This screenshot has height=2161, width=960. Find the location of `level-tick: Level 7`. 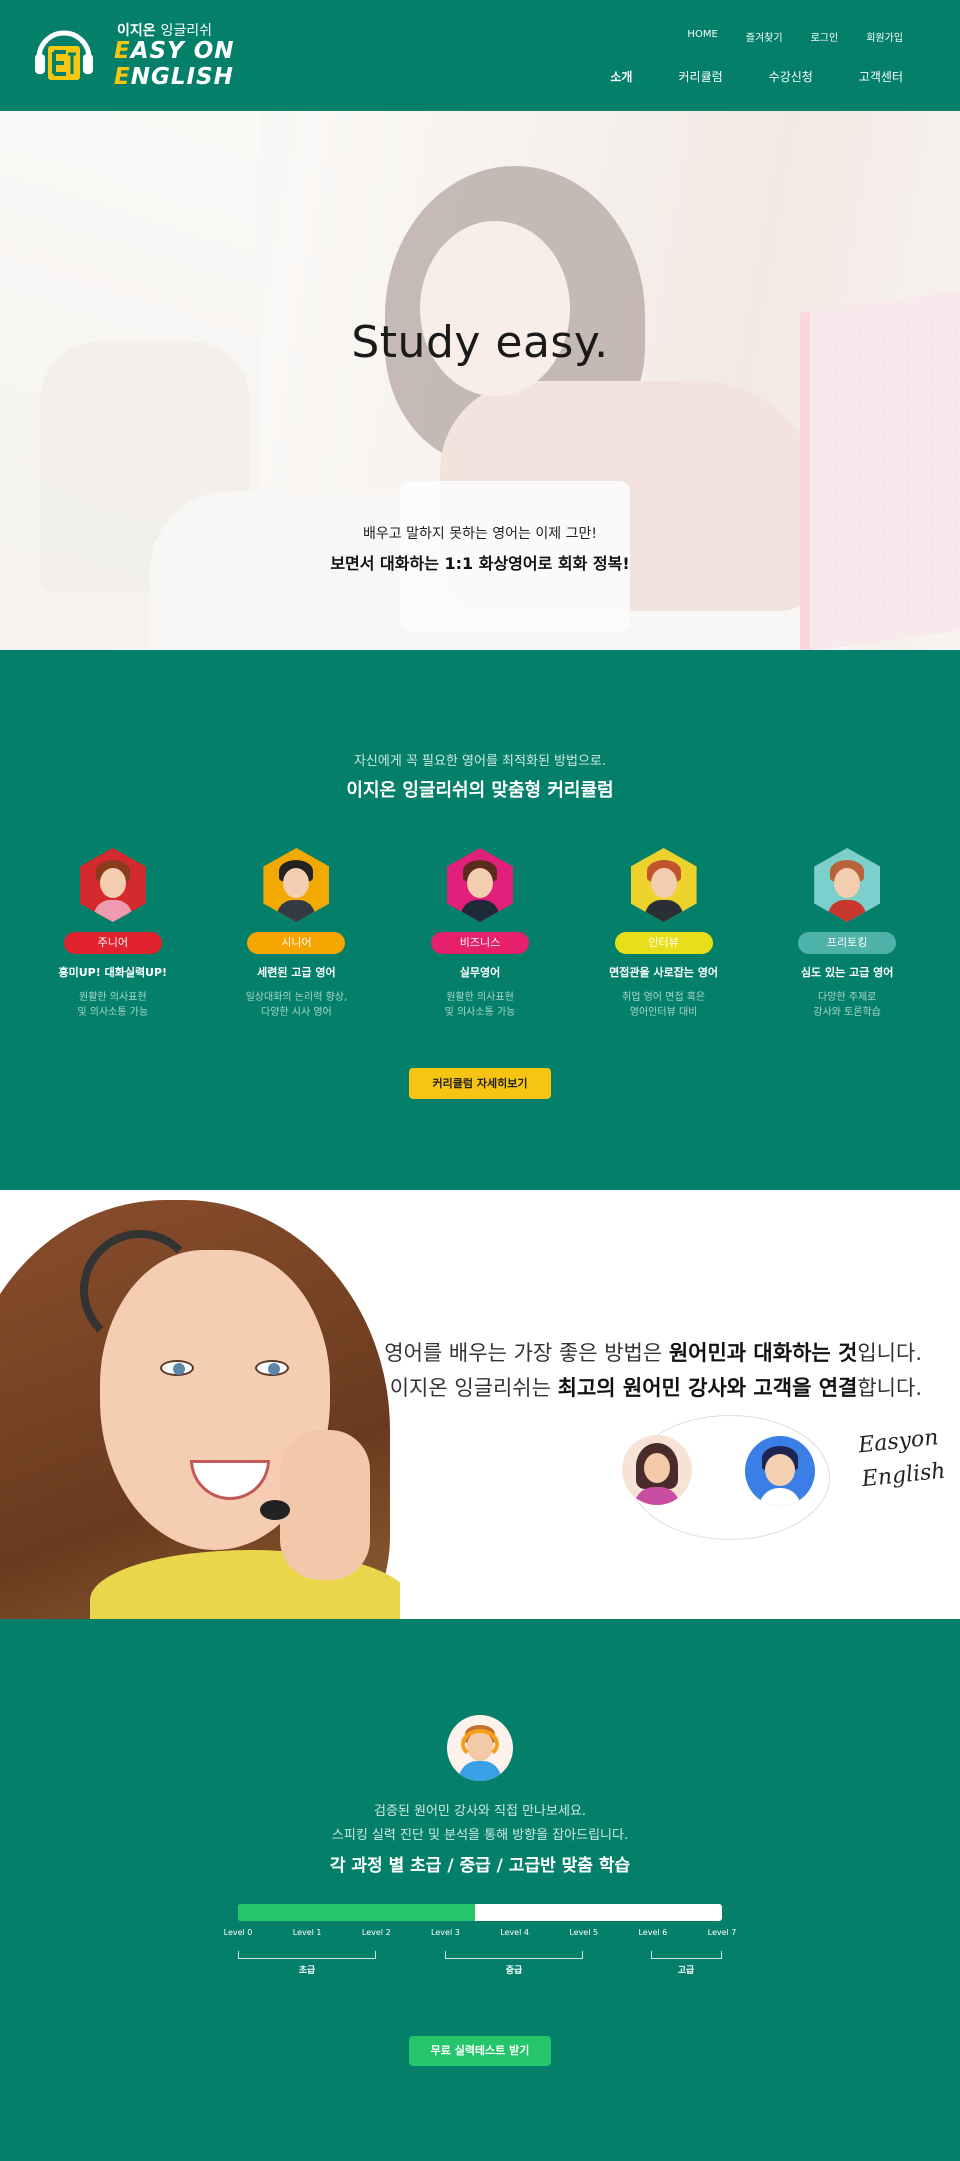

level-tick: Level 7 is located at coordinates (722, 1932).